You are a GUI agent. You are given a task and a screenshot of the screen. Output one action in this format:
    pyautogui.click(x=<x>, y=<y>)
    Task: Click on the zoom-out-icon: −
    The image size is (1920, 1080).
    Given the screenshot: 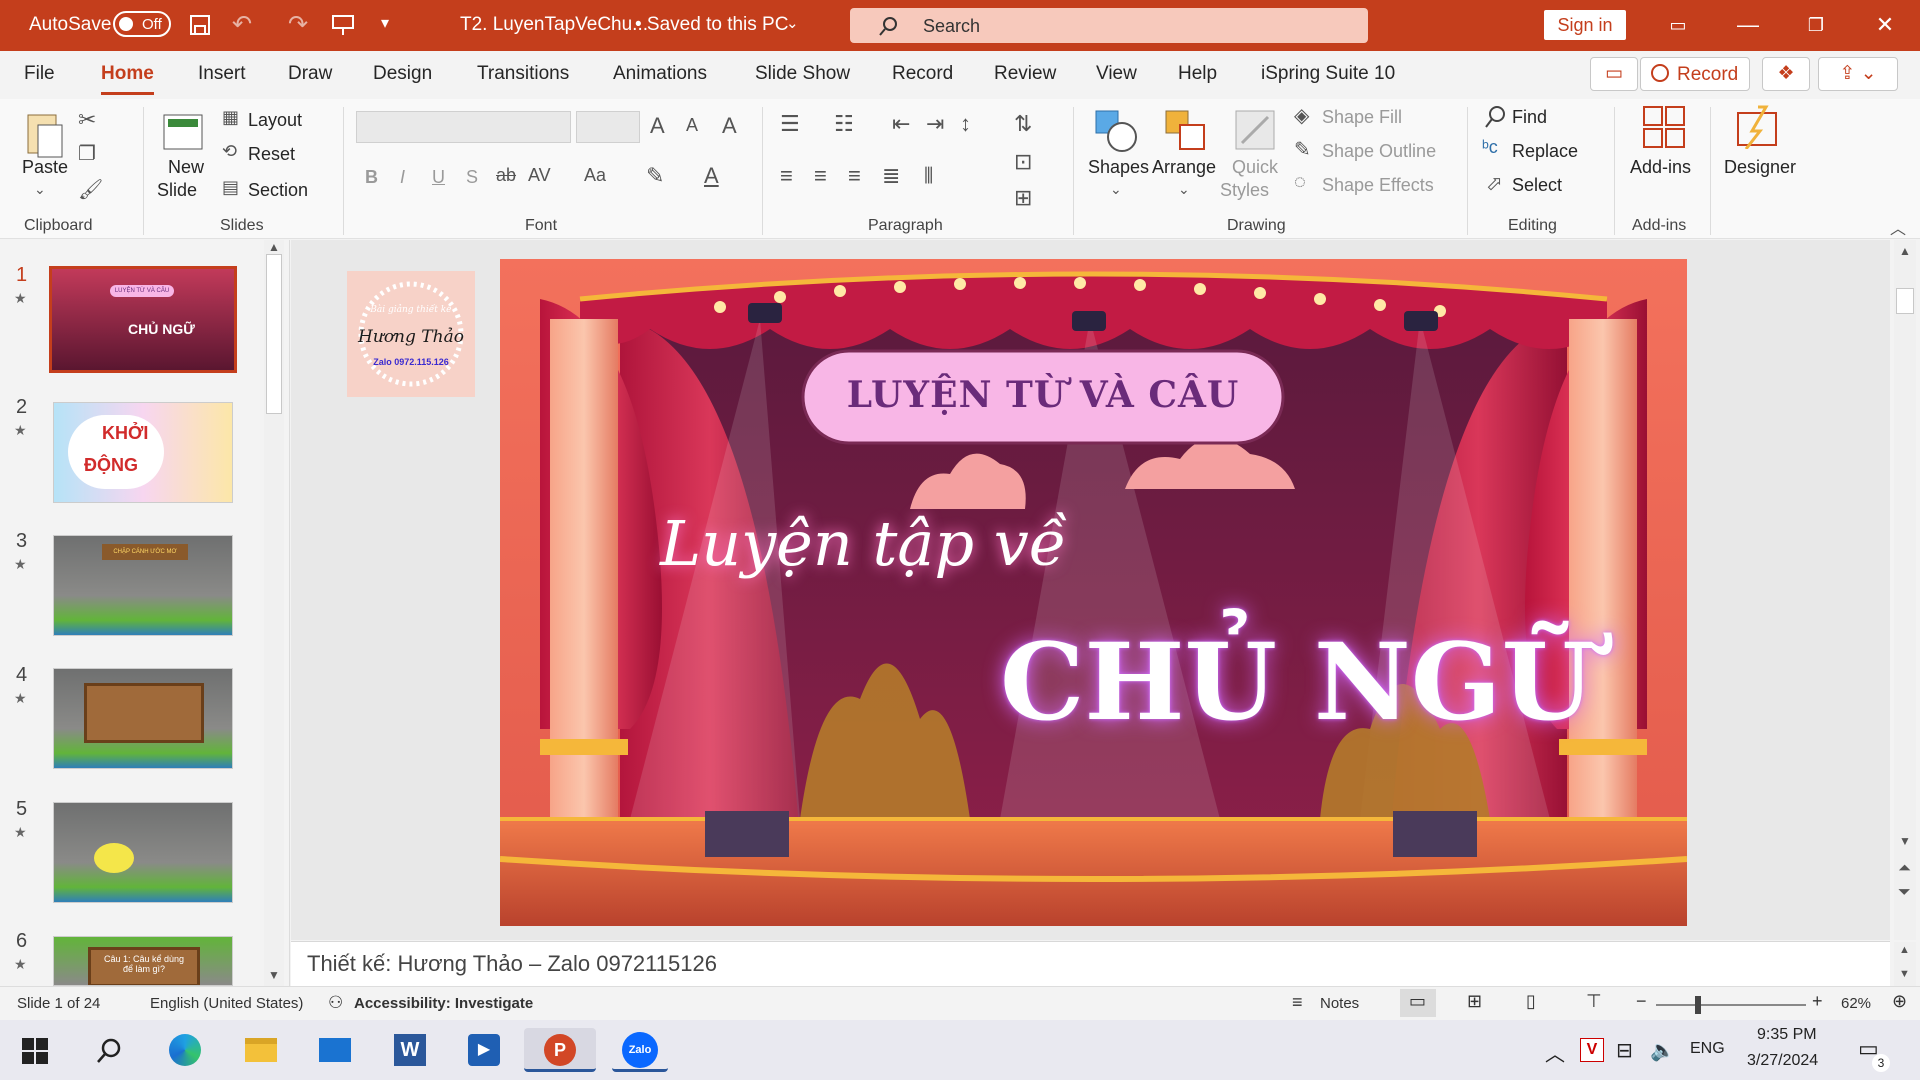 What is the action you would take?
    pyautogui.click(x=1641, y=1001)
    